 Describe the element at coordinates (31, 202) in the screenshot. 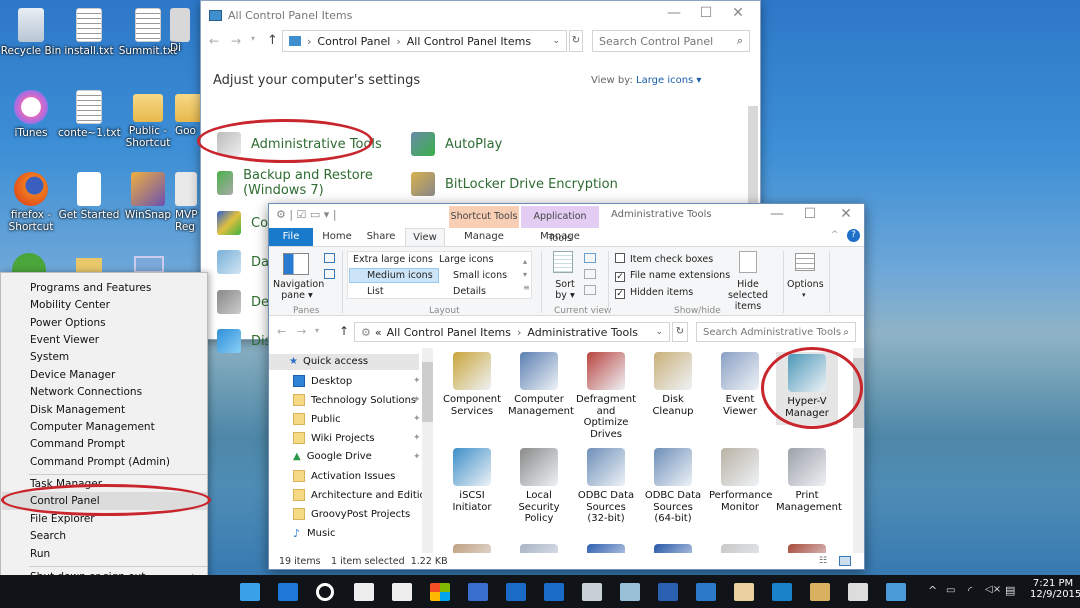

I see `desktop-icon-firefox: firefox - Shortcut` at that location.